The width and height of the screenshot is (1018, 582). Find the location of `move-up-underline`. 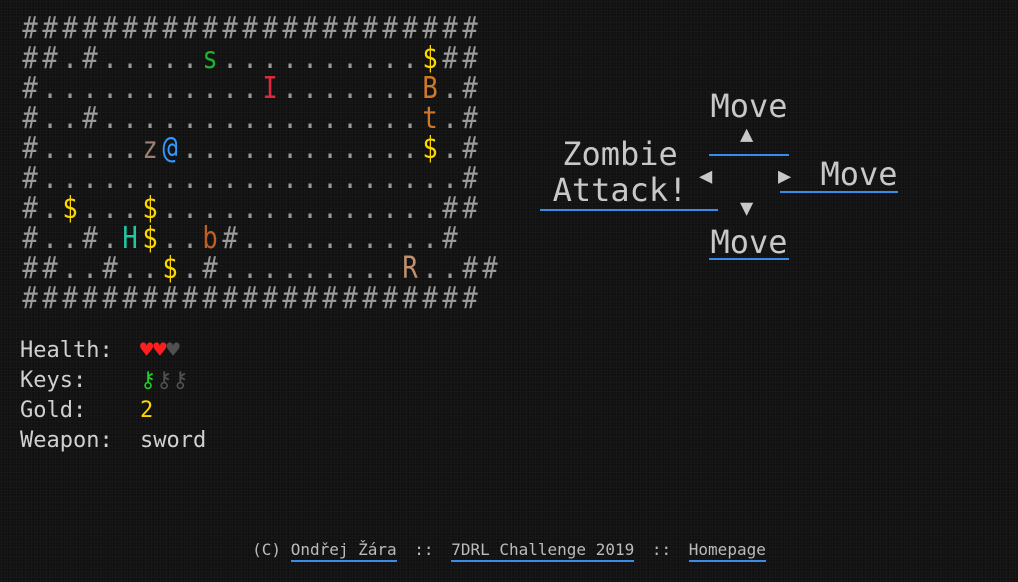

move-up-underline is located at coordinates (749, 155).